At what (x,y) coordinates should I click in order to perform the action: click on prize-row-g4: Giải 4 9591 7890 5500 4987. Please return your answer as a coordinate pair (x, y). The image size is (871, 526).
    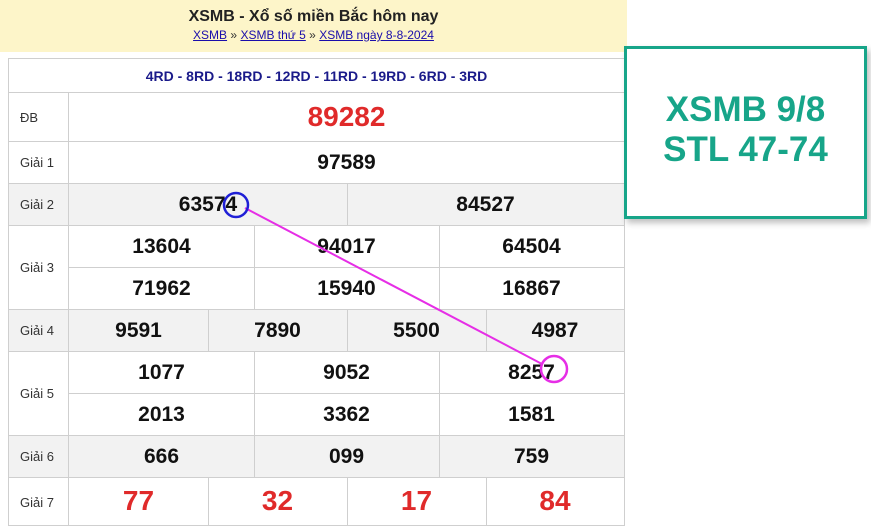
    Looking at the image, I should click on (316, 331).